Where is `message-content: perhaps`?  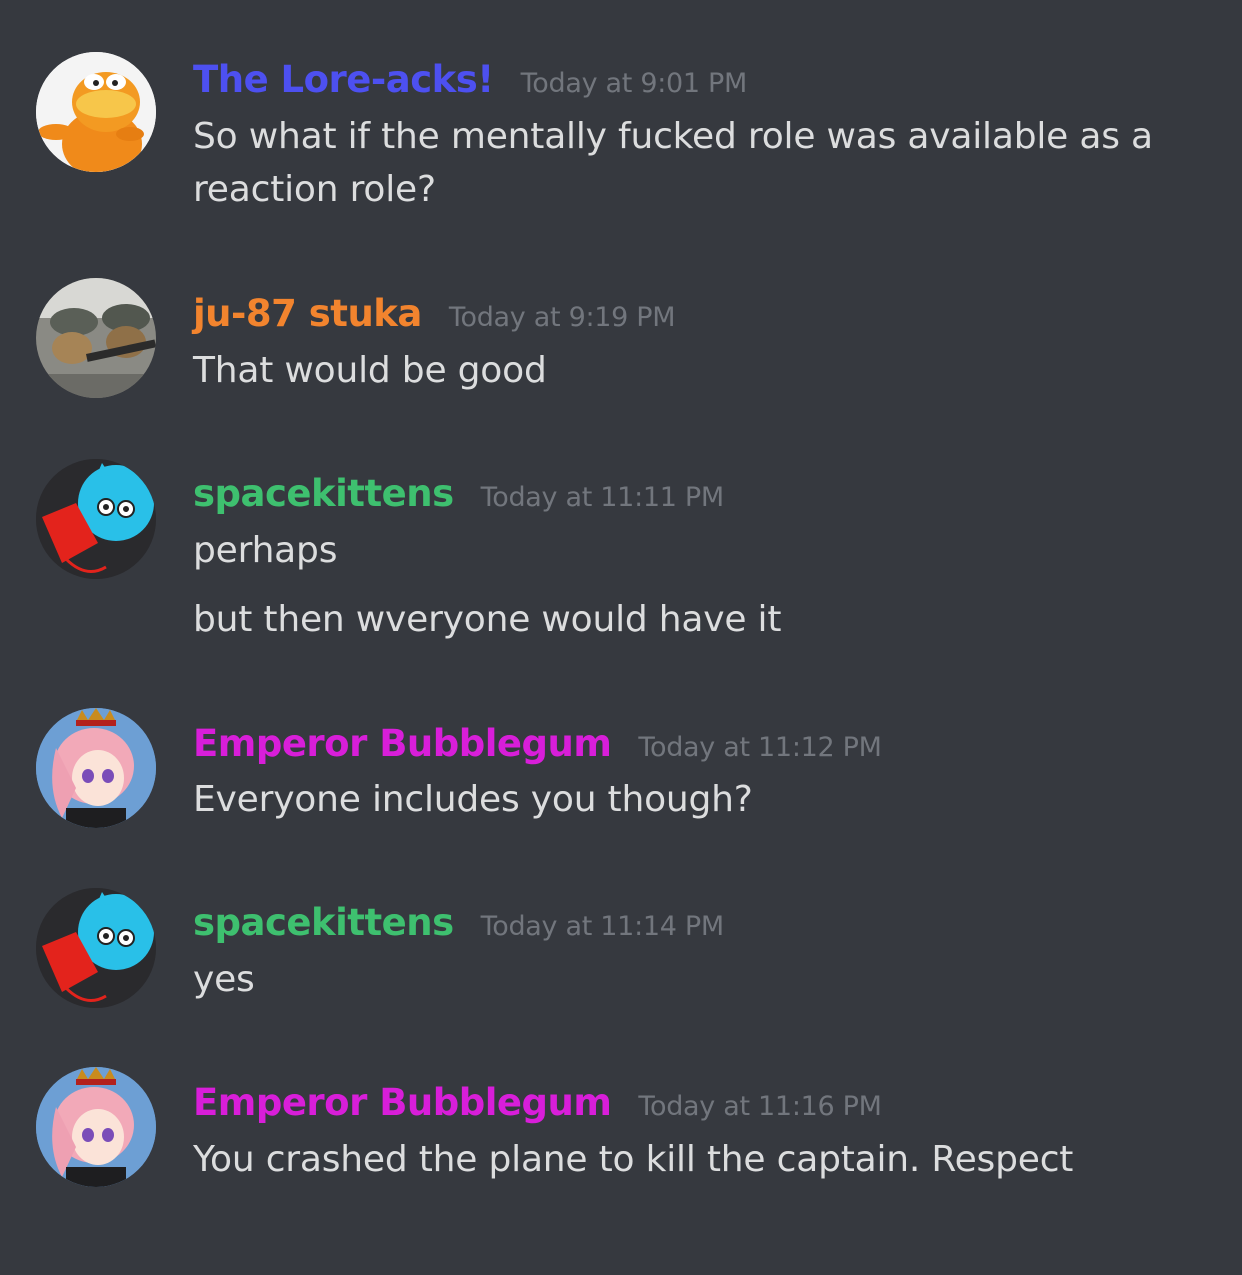
message-content: perhaps is located at coordinates (265, 550).